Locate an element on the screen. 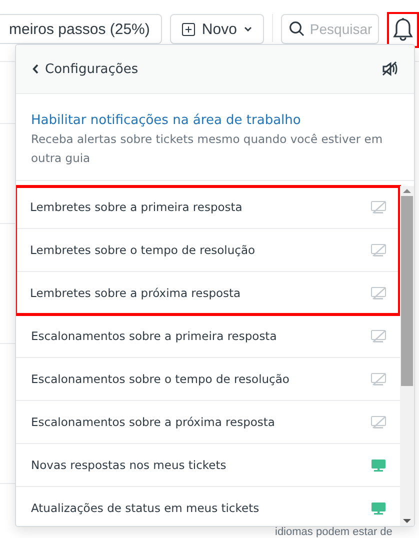  setting-label: Novas respostas nos meus tickets is located at coordinates (128, 465).